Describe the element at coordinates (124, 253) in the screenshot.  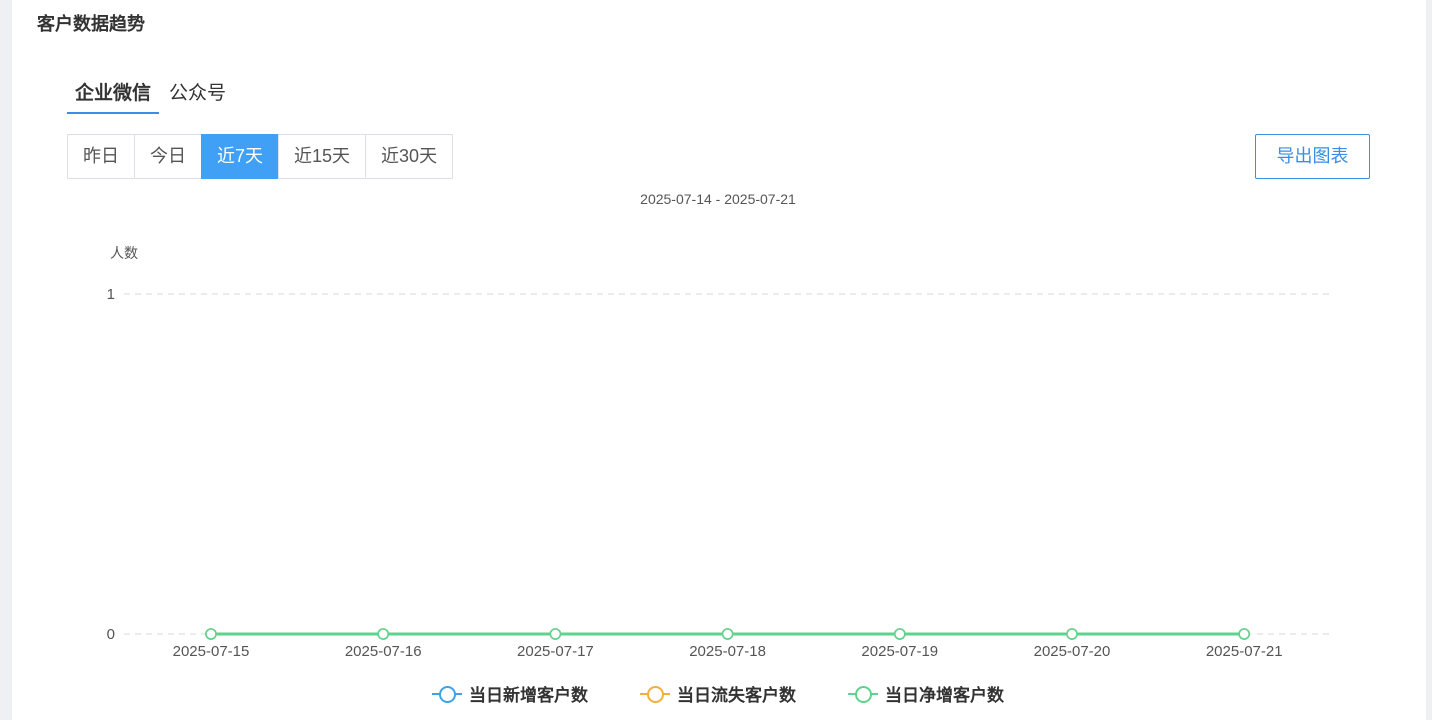
I see `y-axis-label: 人数` at that location.